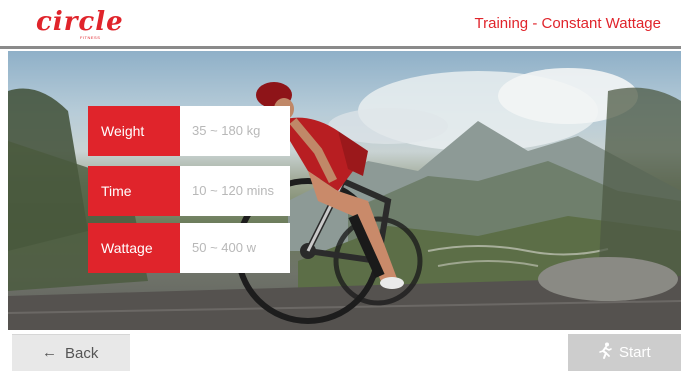 This screenshot has width=681, height=371. Describe the element at coordinates (134, 248) in the screenshot. I see `wattage-label: Wattage` at that location.